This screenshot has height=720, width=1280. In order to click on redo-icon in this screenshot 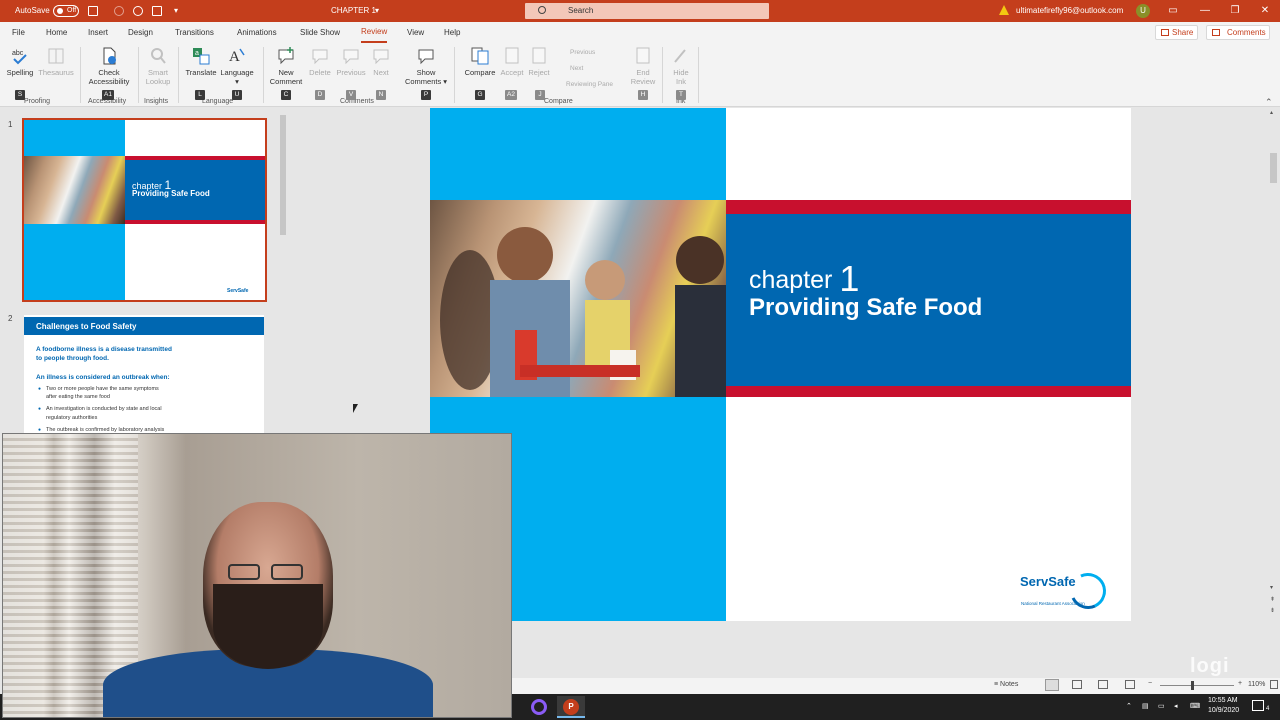, I will do `click(138, 11)`.